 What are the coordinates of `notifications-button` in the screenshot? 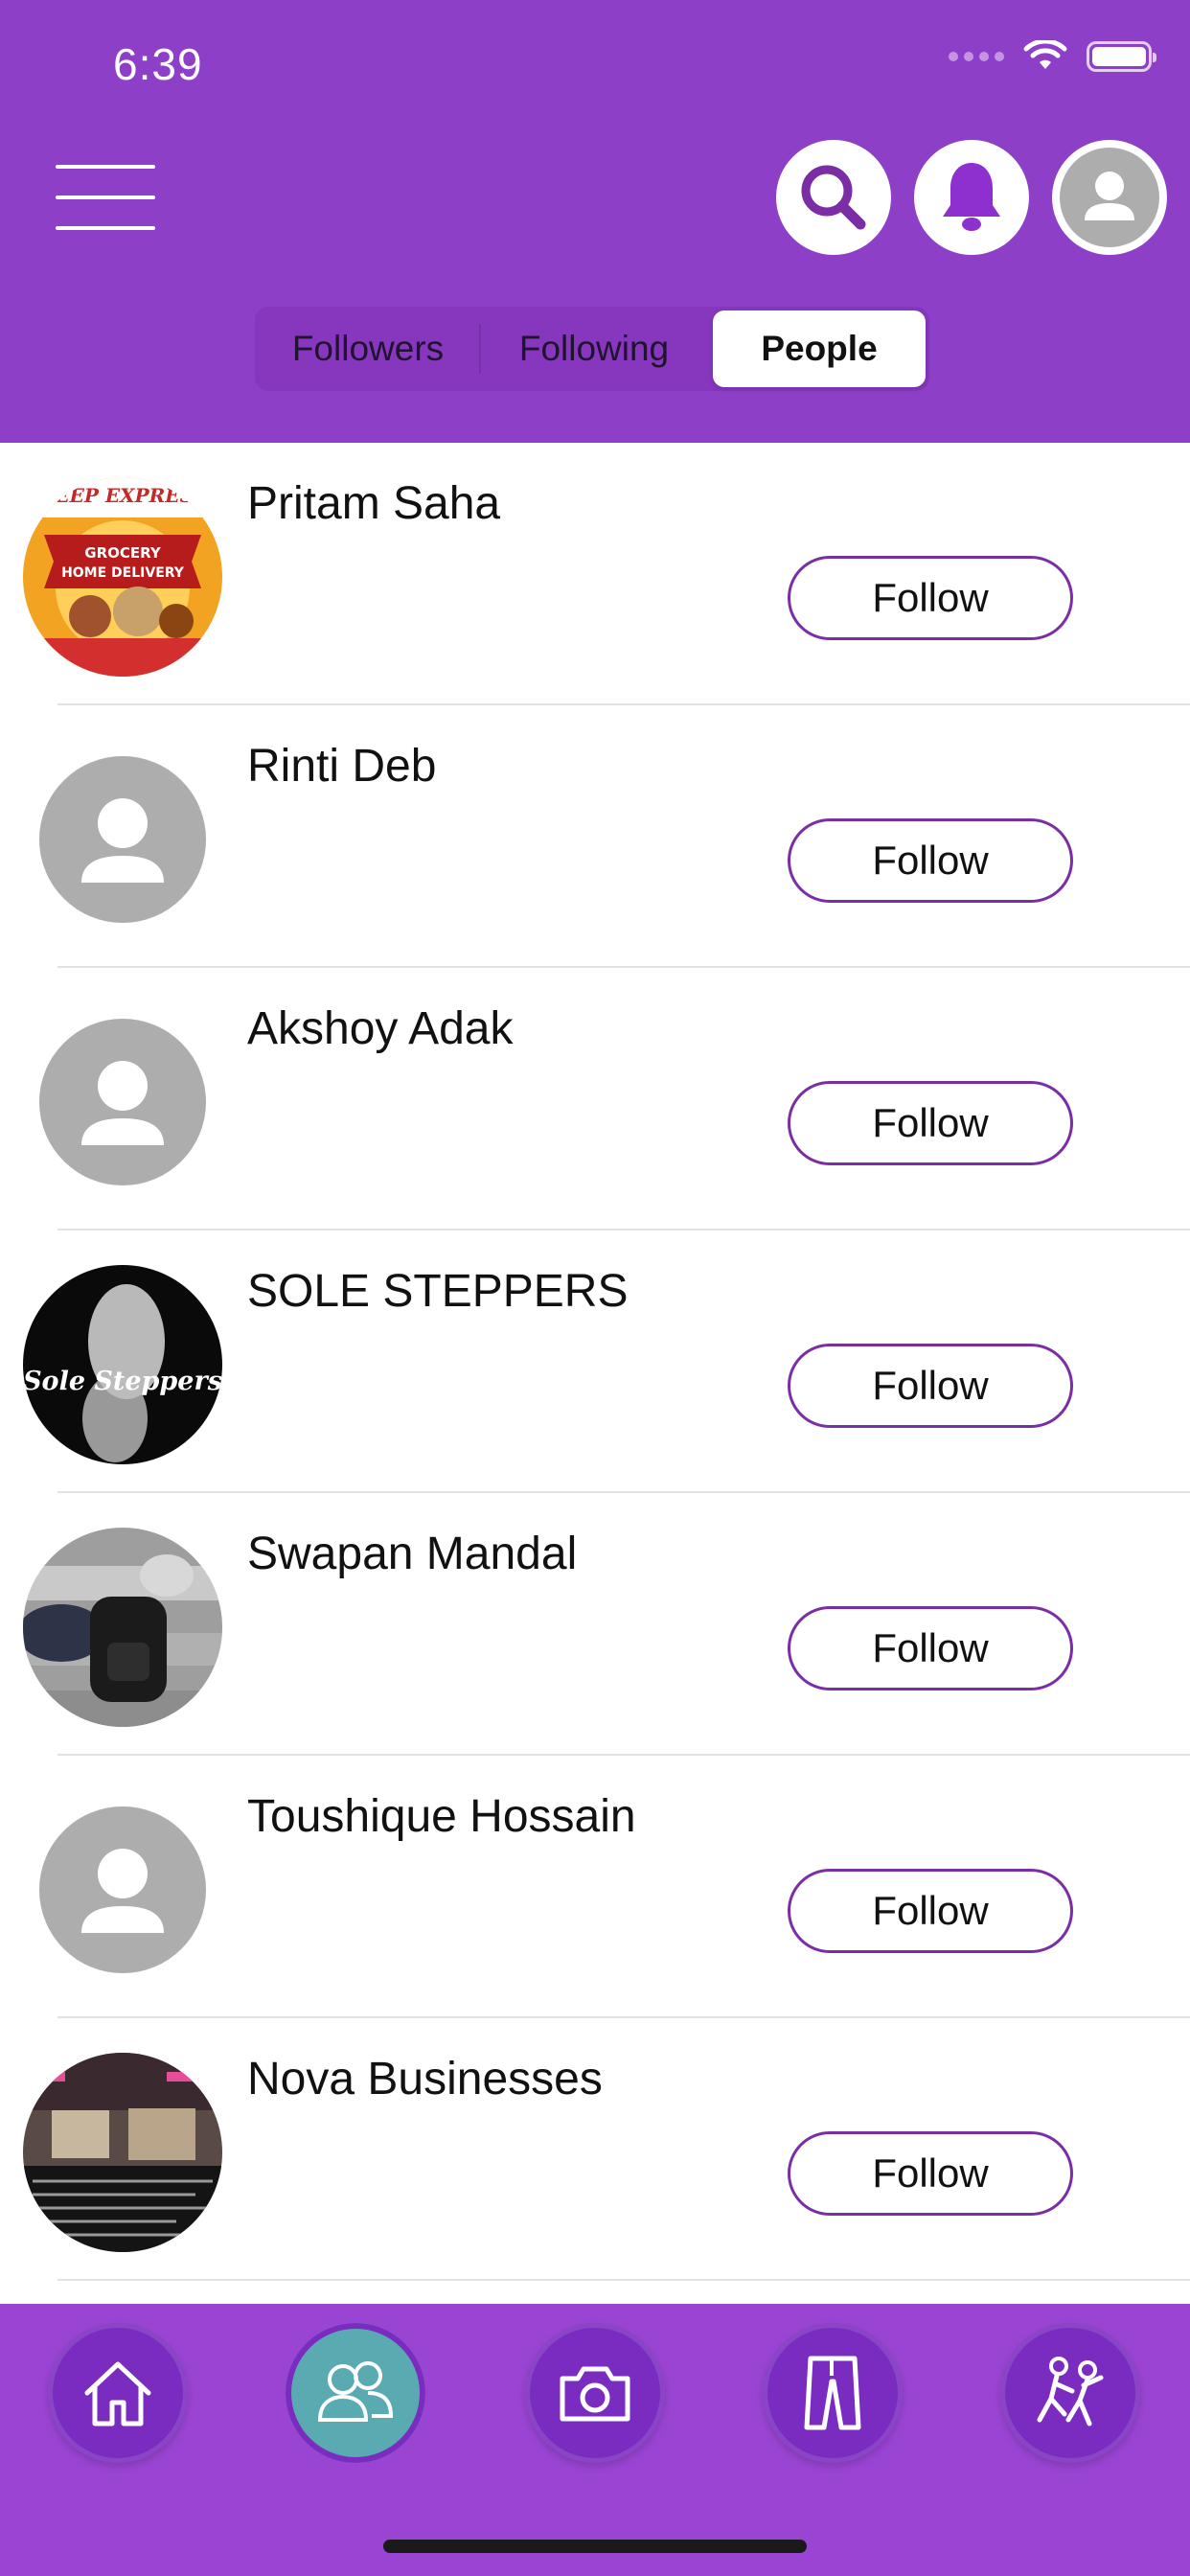 It's located at (972, 197).